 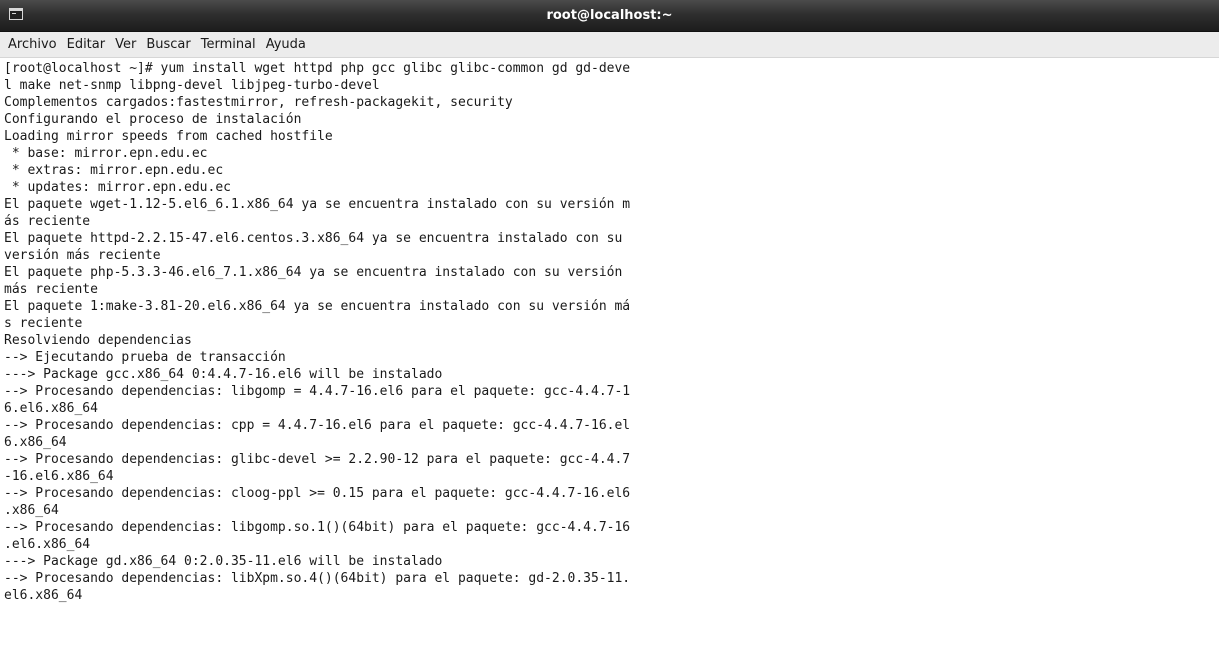 What do you see at coordinates (86, 44) in the screenshot?
I see `menu-editar: Editar` at bounding box center [86, 44].